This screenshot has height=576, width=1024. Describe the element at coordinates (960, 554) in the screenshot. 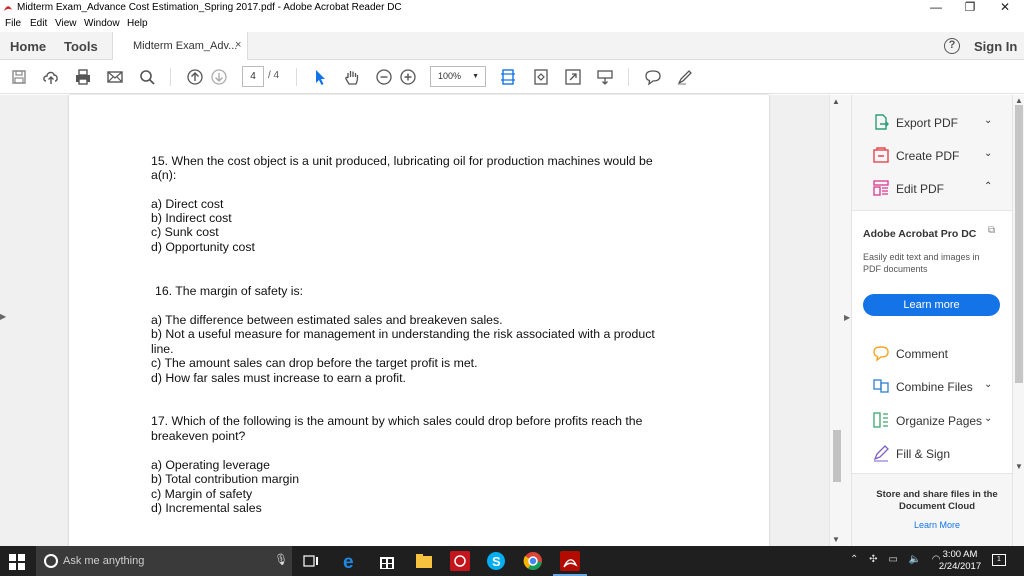

I see `clock-time: 3:00 AM` at that location.